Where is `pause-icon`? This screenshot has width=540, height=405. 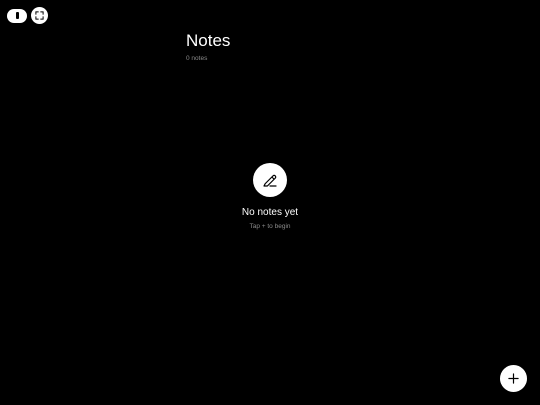
pause-icon is located at coordinates (17, 15).